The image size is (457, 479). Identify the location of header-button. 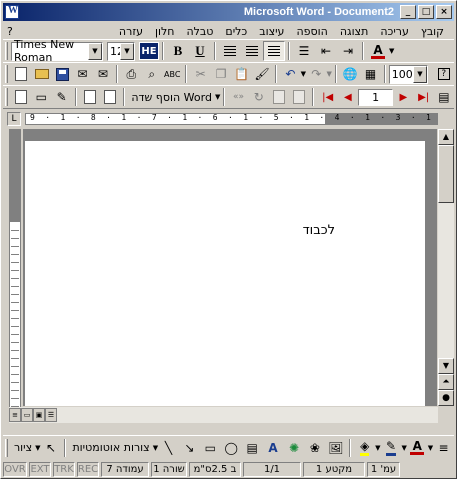
(21, 97).